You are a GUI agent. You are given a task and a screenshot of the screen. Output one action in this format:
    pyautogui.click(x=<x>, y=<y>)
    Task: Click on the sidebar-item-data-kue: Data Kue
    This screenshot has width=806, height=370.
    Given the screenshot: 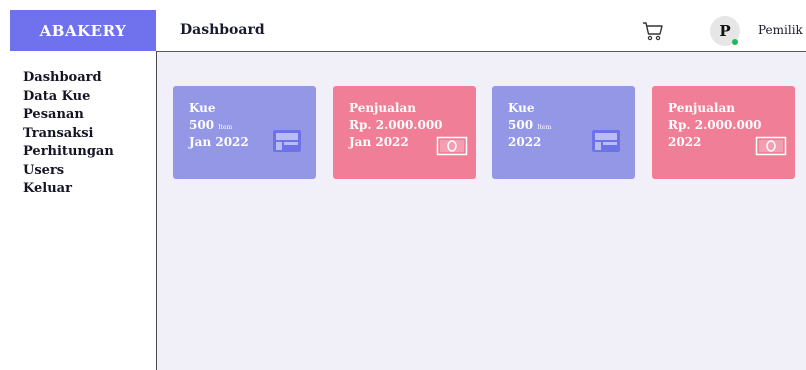 What is the action you would take?
    pyautogui.click(x=89, y=97)
    